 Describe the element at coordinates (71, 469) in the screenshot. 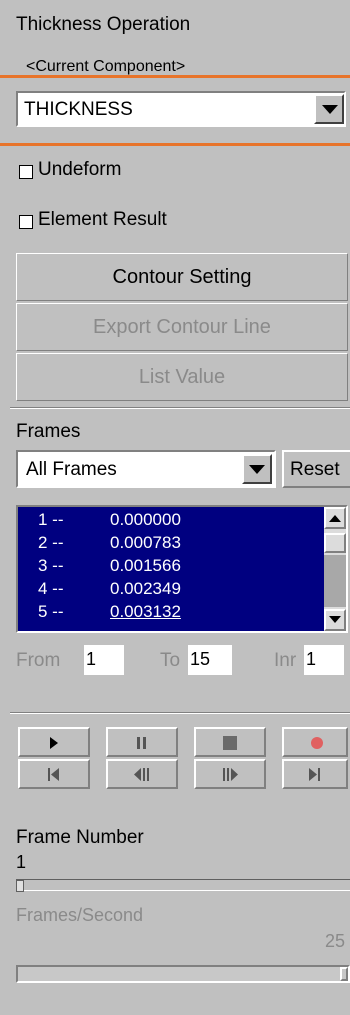

I see `frames-range-value: All Frames` at that location.